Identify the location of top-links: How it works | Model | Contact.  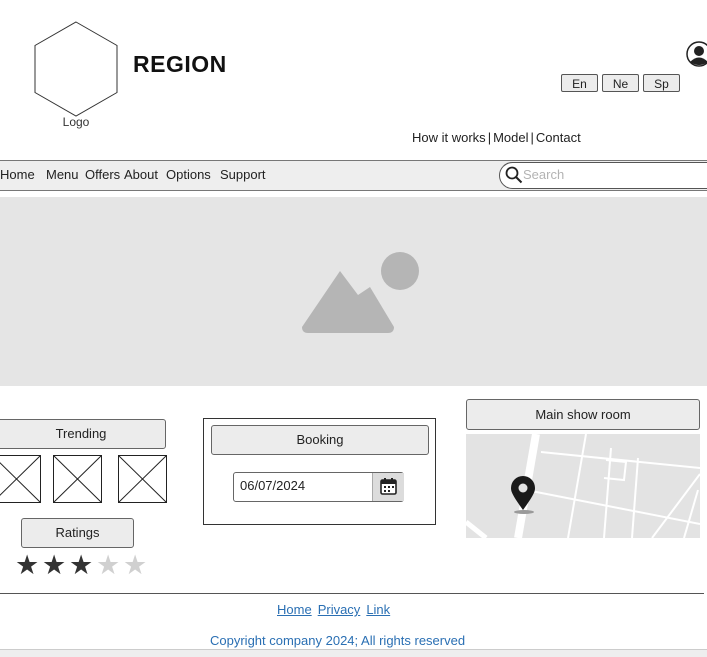
(496, 137).